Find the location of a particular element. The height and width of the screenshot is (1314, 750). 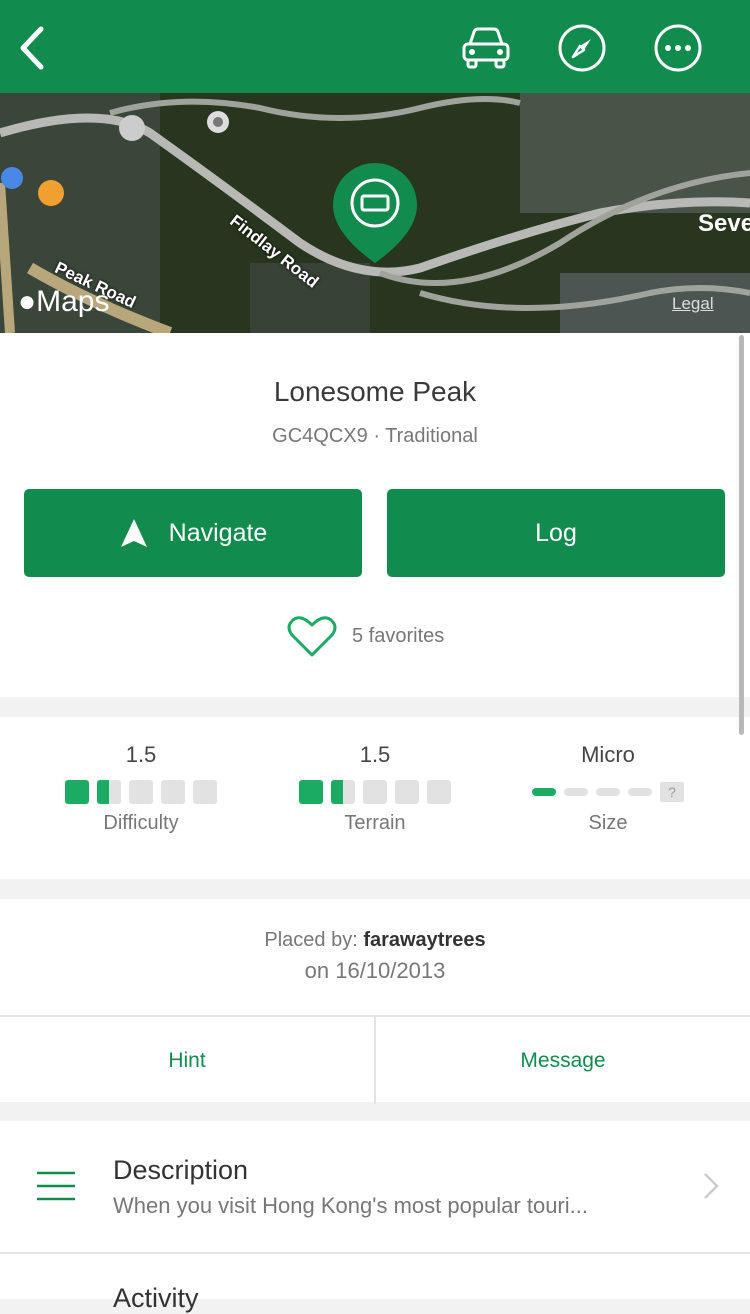

driving-directions-button is located at coordinates (486, 48).